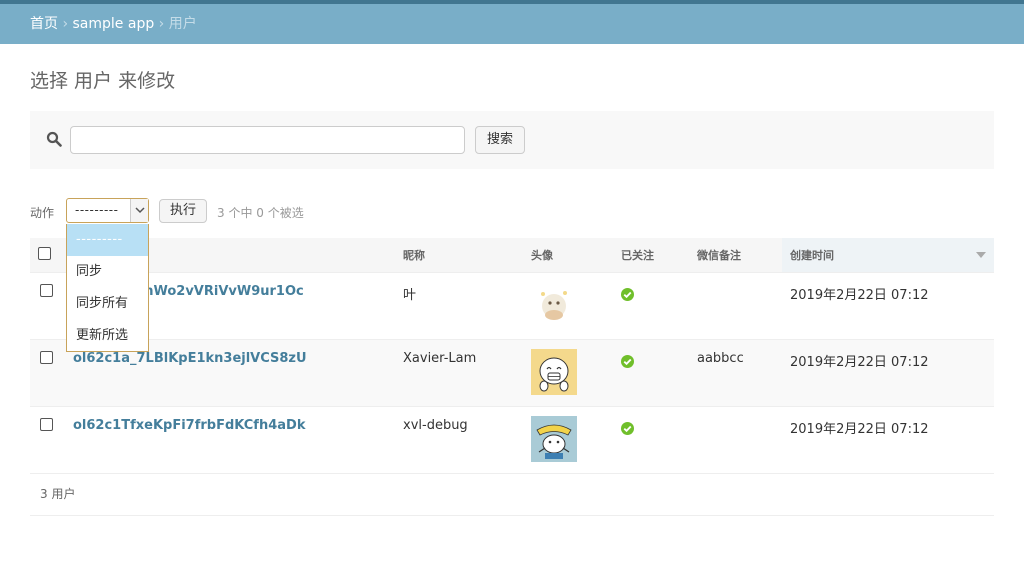 The image size is (1024, 576). Describe the element at coordinates (735, 373) in the screenshot. I see `remark-cell: aabbcc` at that location.